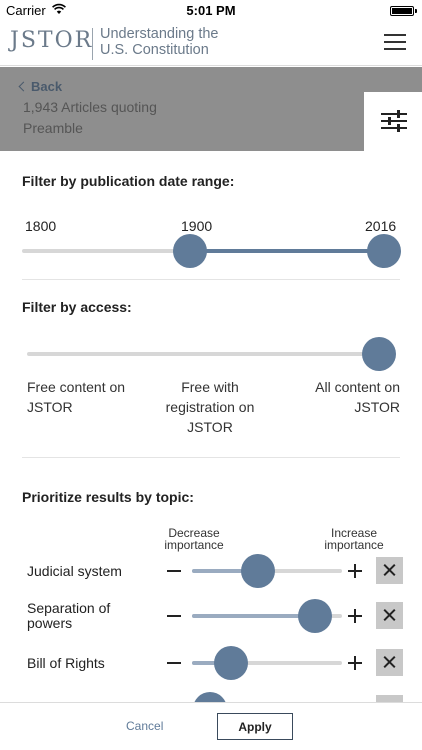 The image size is (422, 750). What do you see at coordinates (253, 616) in the screenshot?
I see `topic-importance-fill` at bounding box center [253, 616].